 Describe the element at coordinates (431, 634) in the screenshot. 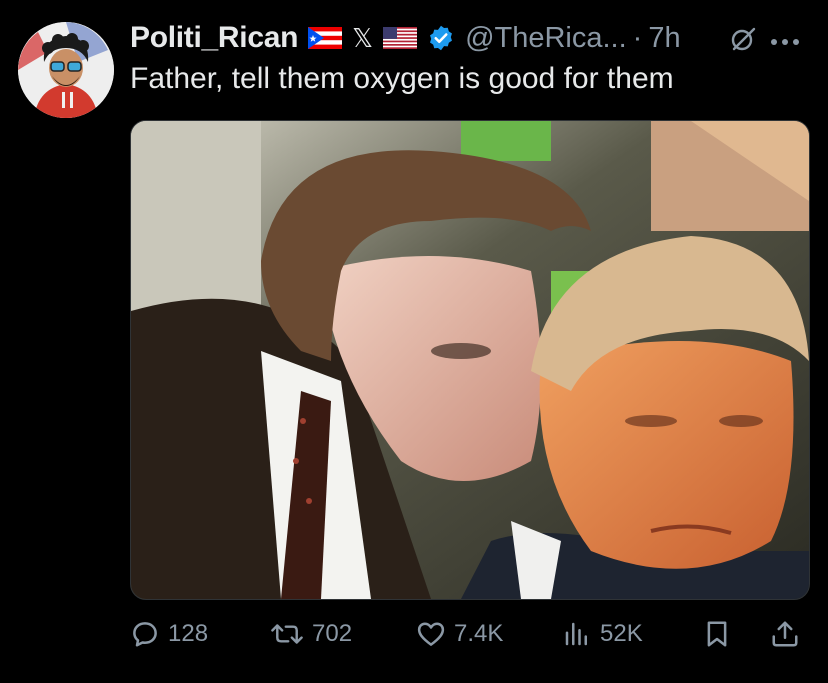

I see `heart-icon` at that location.